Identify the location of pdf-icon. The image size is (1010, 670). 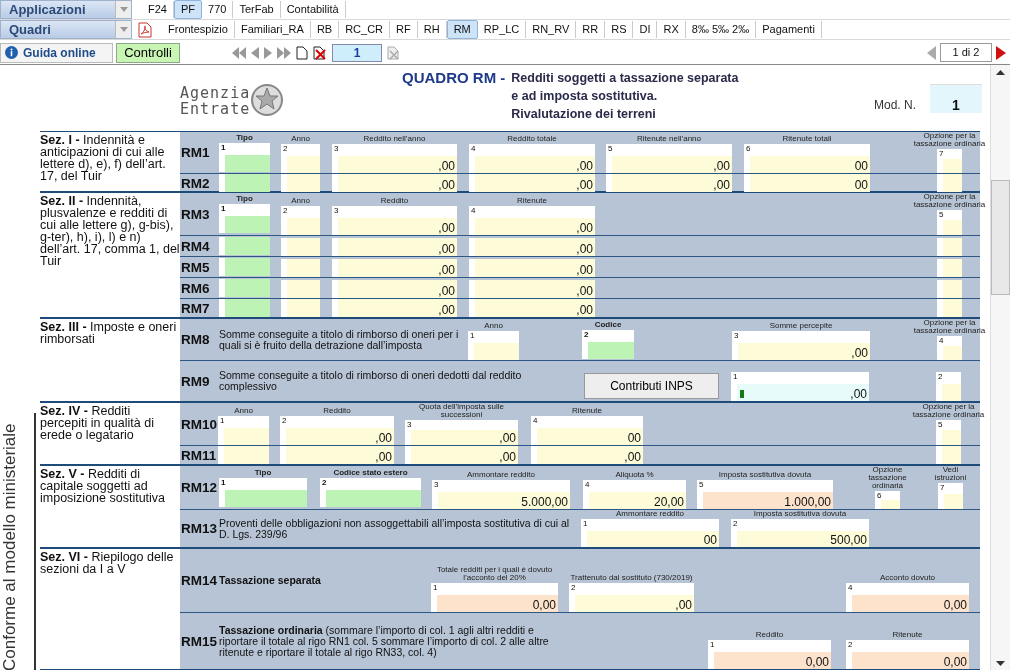
(145, 29).